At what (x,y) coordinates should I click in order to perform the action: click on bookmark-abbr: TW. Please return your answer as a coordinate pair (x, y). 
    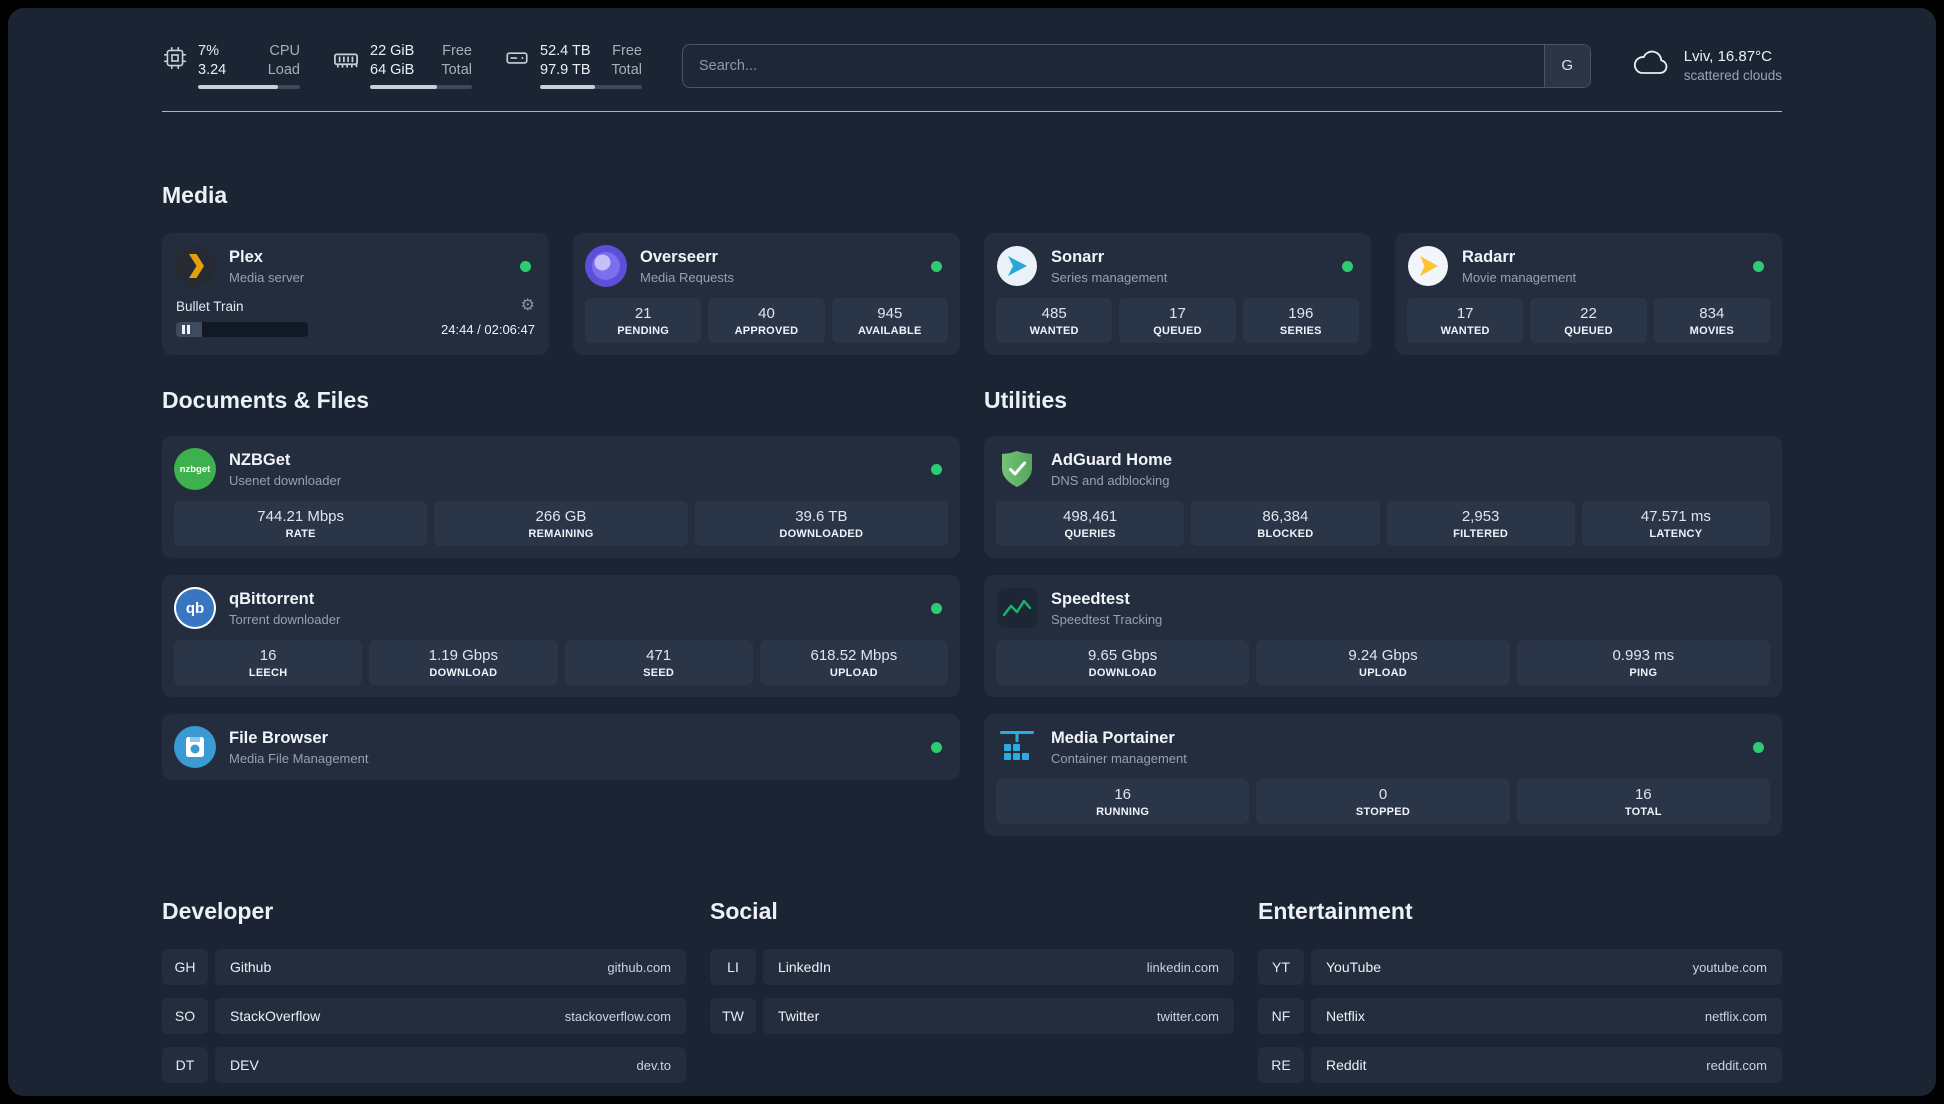
    Looking at the image, I should click on (733, 1016).